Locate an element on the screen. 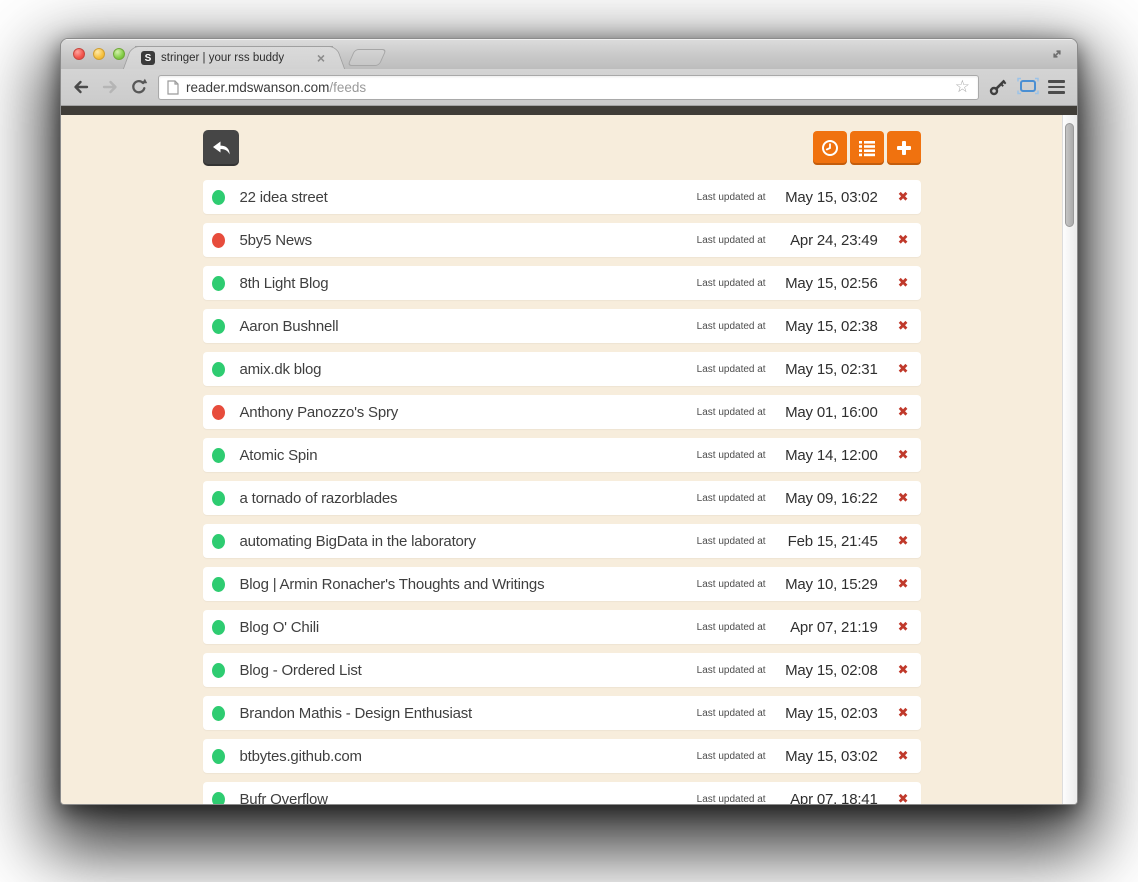 The image size is (1138, 882). add-feed-button is located at coordinates (903, 148).